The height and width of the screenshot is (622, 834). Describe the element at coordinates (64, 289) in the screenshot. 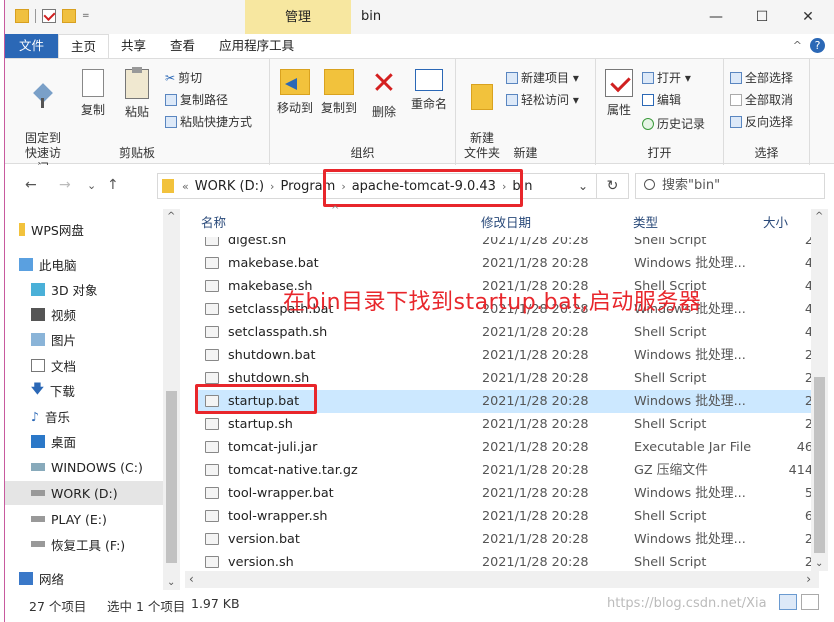

I see `nav-item-3d-objects: 3D 对象` at that location.